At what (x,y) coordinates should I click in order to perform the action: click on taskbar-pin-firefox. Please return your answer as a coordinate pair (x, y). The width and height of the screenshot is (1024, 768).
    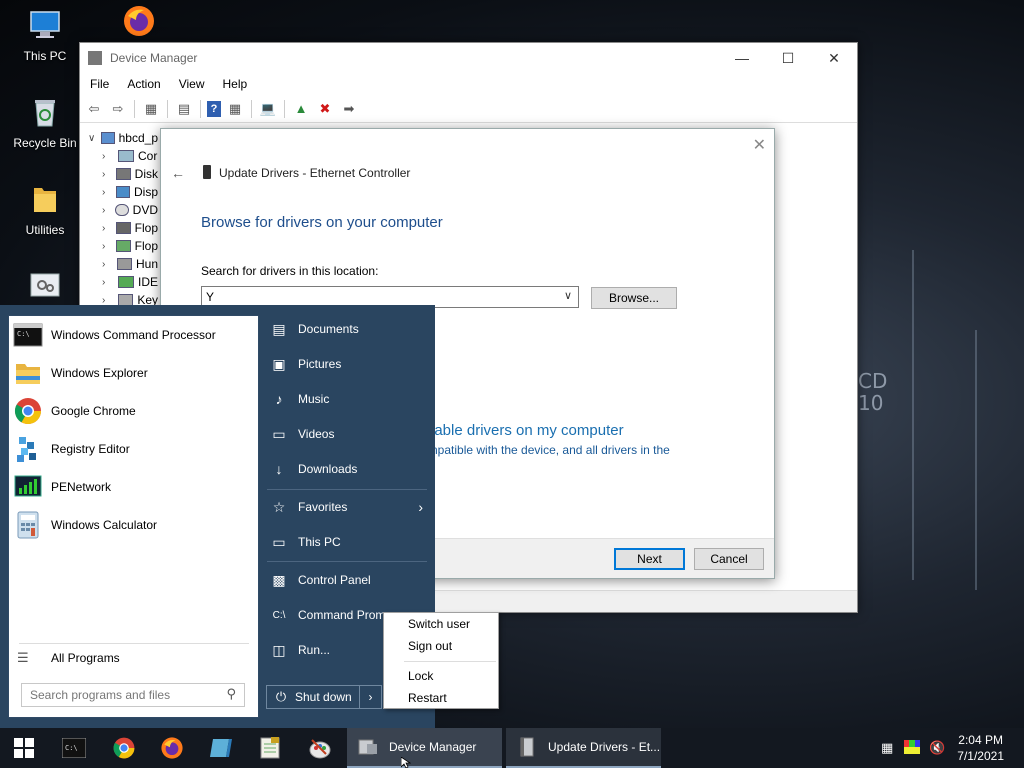
    Looking at the image, I should click on (172, 748).